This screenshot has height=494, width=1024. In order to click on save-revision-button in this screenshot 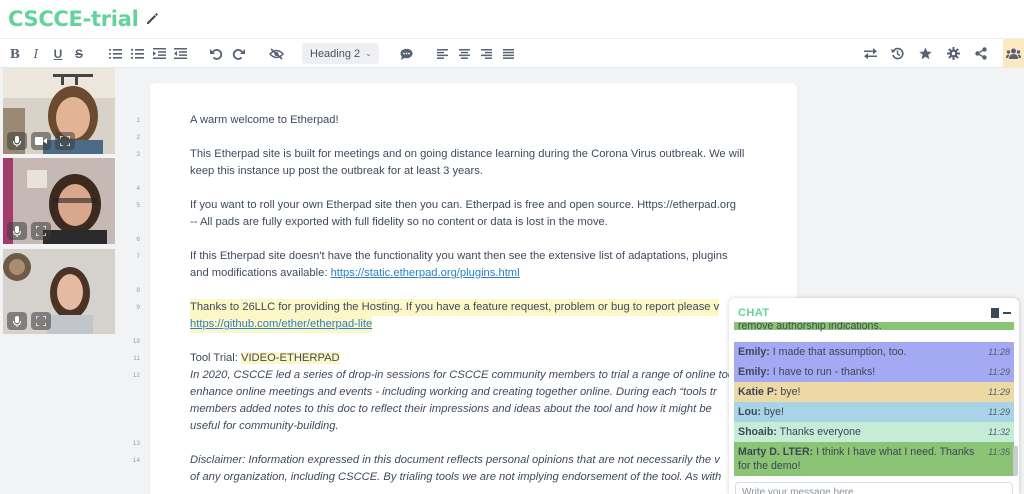, I will do `click(925, 53)`.